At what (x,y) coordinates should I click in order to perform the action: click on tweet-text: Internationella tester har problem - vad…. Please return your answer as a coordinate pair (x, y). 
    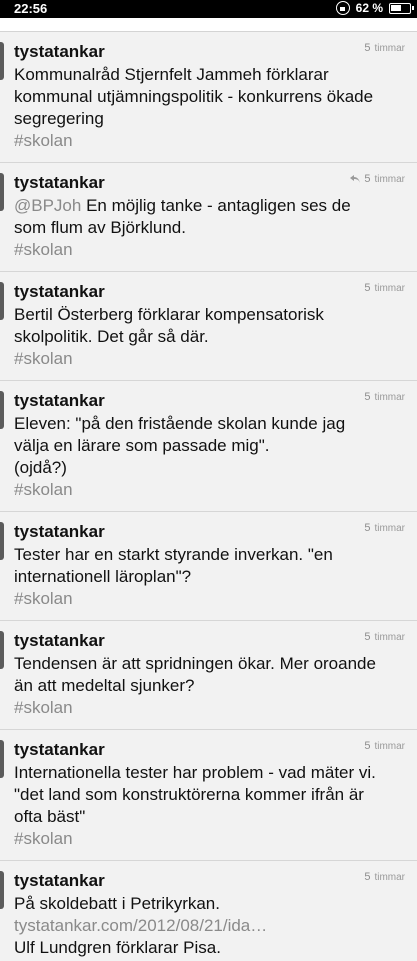
    Looking at the image, I should click on (195, 772).